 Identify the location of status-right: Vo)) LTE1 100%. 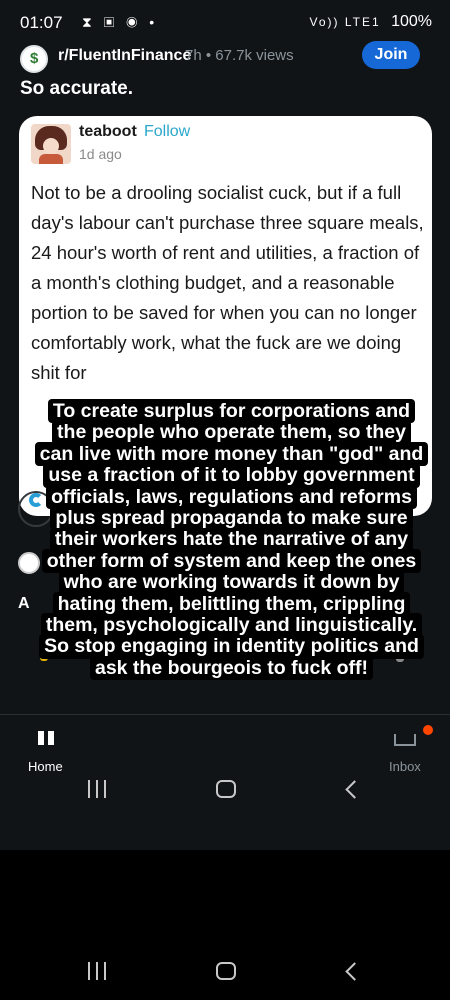
(370, 22).